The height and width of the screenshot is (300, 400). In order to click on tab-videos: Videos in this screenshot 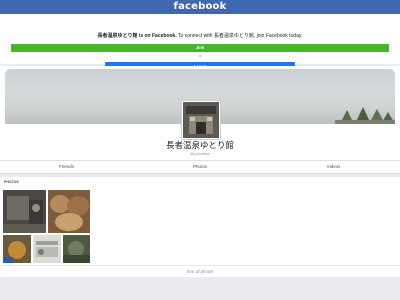, I will do `click(333, 167)`.